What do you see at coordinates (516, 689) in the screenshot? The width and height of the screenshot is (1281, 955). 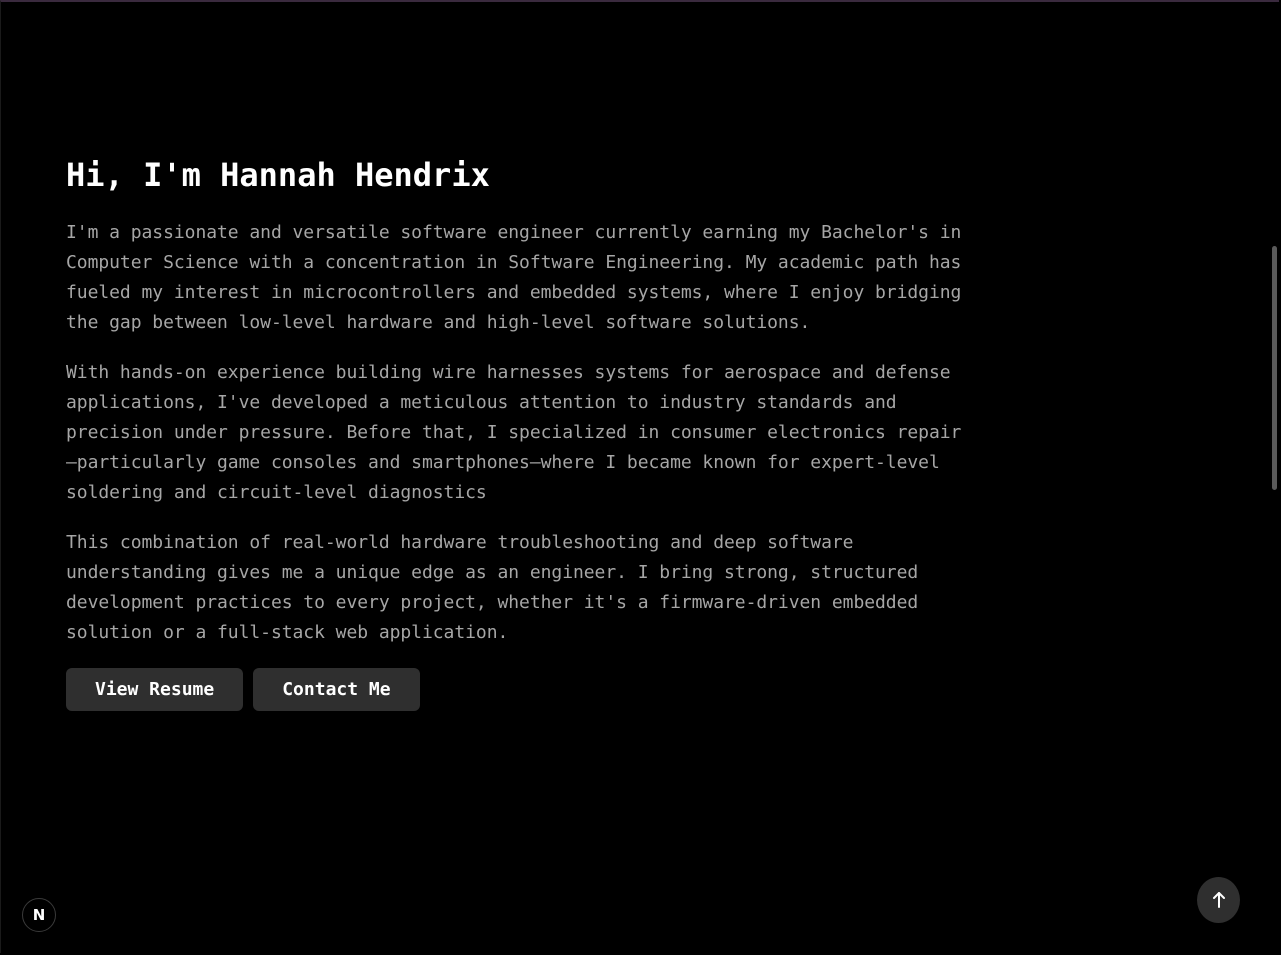 I see `hero-actions: View Resume Contact Me` at bounding box center [516, 689].